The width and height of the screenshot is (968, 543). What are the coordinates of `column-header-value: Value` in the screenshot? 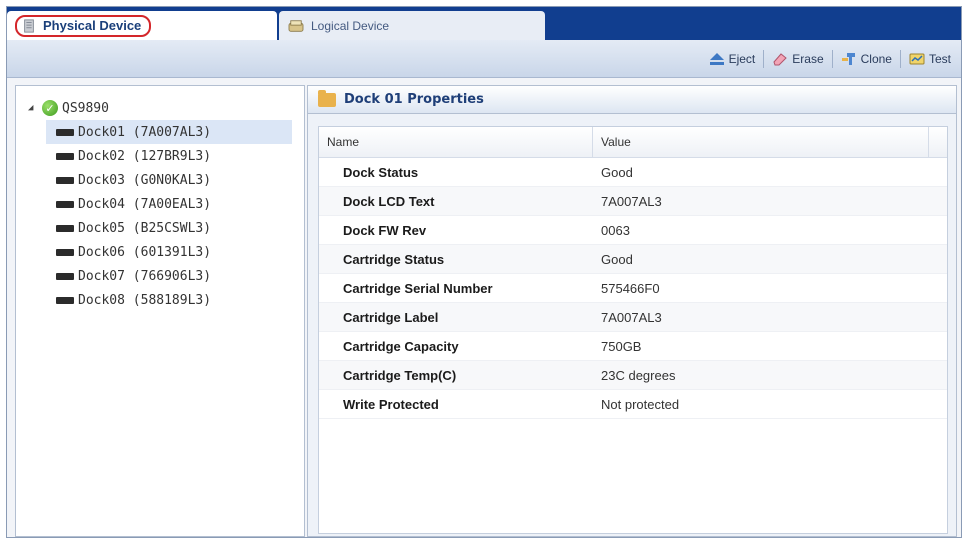 It's located at (761, 142).